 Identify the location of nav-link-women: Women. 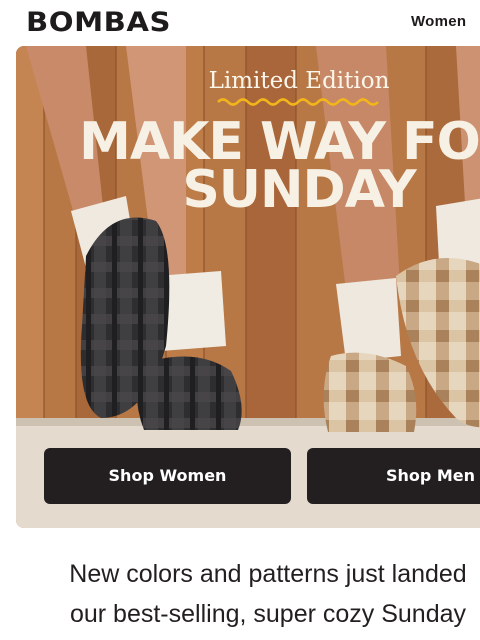
(438, 21).